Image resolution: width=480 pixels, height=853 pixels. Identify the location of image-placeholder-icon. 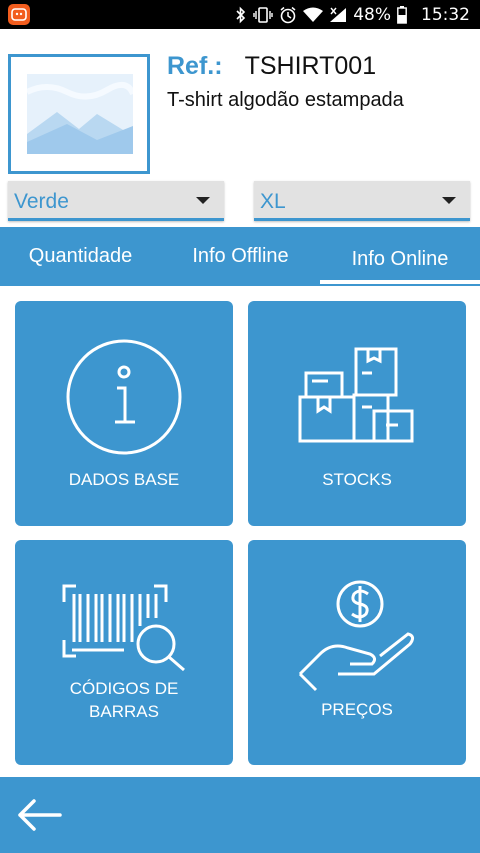
(80, 114).